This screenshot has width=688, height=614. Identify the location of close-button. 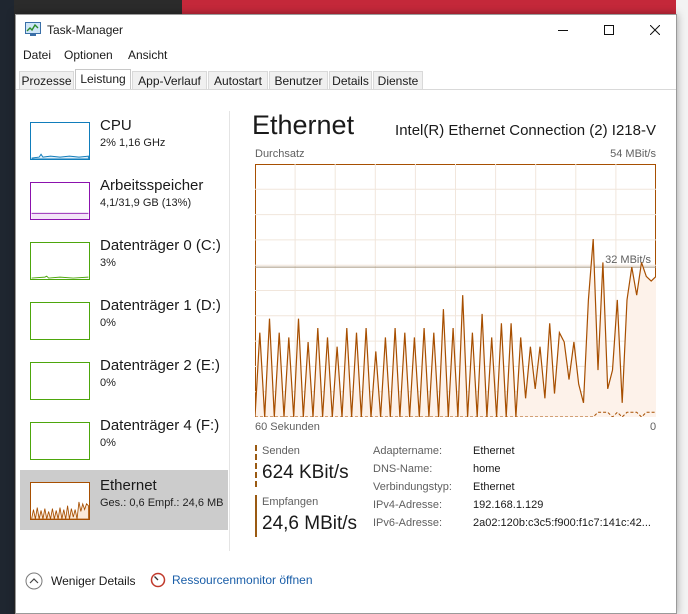
(655, 30).